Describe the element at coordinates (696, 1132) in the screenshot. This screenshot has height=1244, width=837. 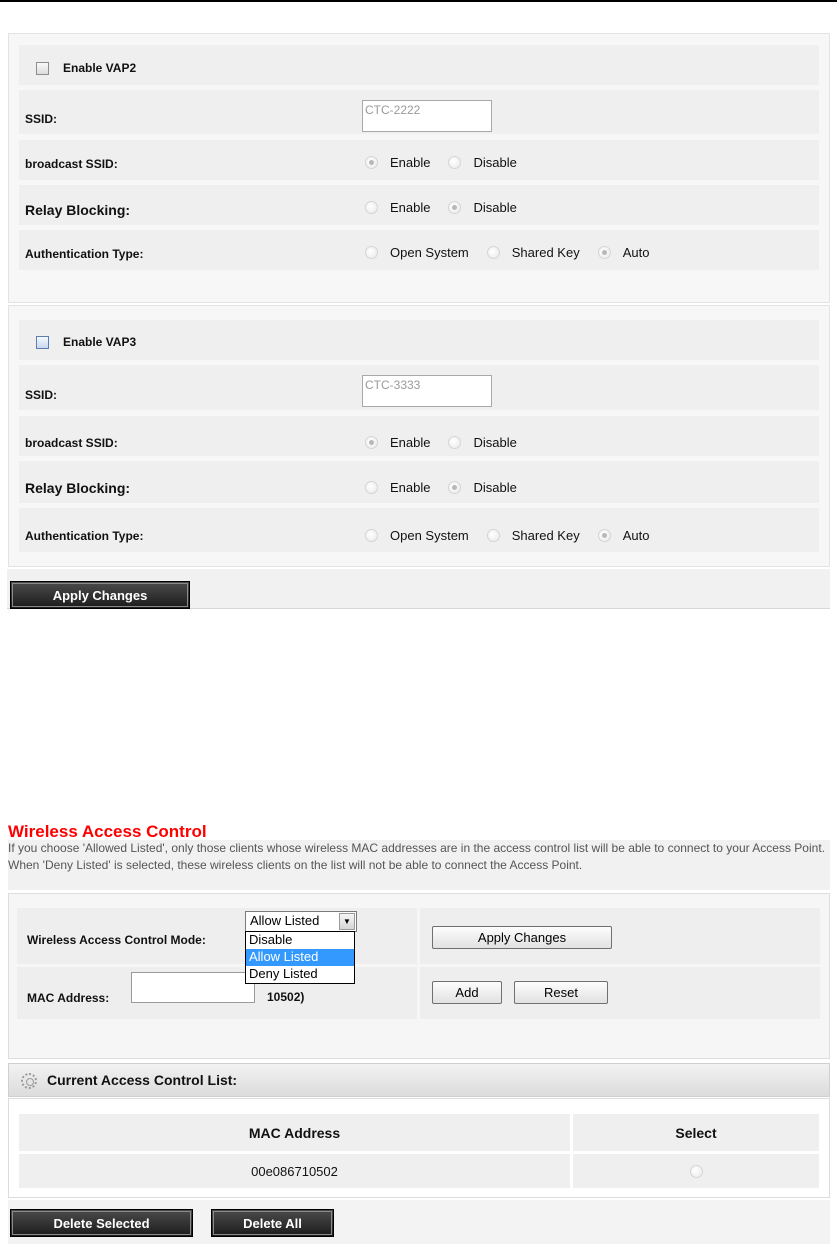
I see `acl-col-select: Select` at that location.